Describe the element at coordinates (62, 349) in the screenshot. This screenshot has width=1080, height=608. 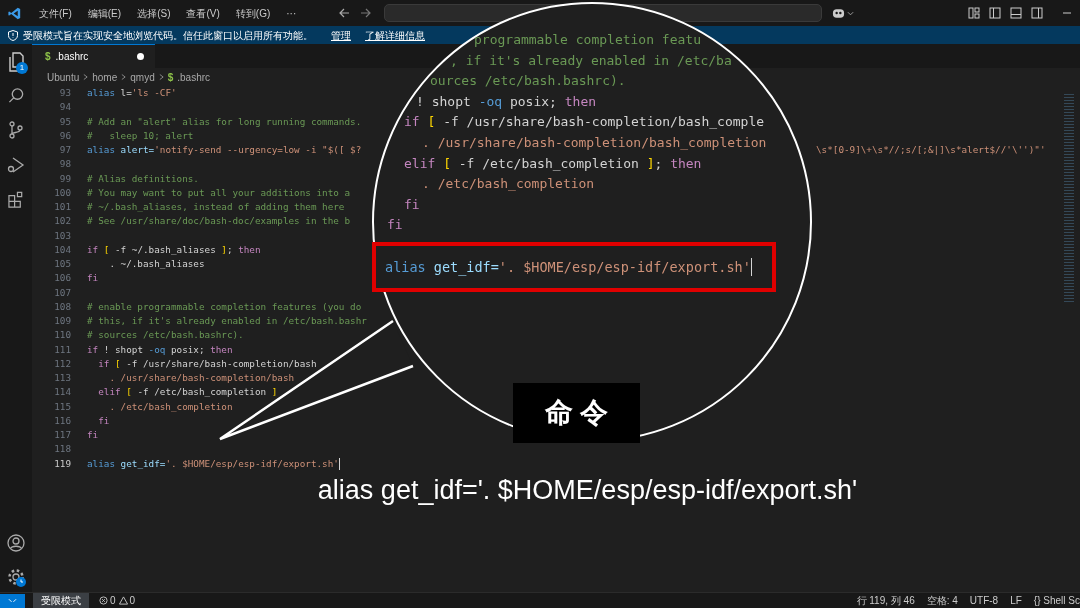
I see `line-number: 111` at that location.